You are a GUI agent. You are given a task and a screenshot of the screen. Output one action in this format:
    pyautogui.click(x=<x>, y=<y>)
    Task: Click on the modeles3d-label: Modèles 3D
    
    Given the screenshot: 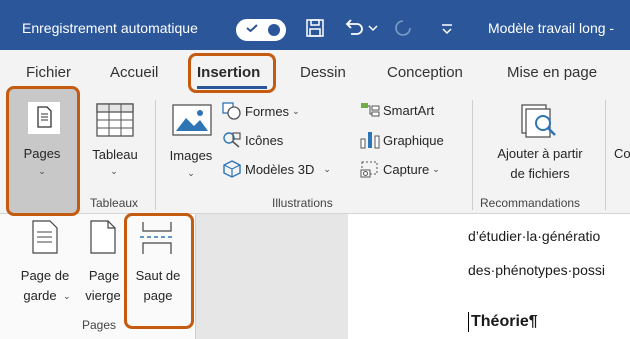 What is the action you would take?
    pyautogui.click(x=280, y=169)
    